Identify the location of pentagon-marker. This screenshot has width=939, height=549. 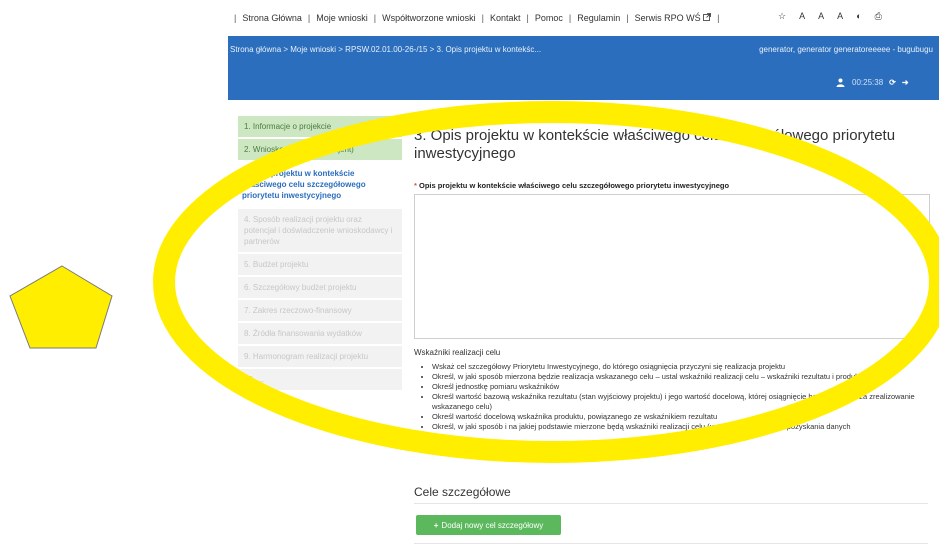
(61, 307).